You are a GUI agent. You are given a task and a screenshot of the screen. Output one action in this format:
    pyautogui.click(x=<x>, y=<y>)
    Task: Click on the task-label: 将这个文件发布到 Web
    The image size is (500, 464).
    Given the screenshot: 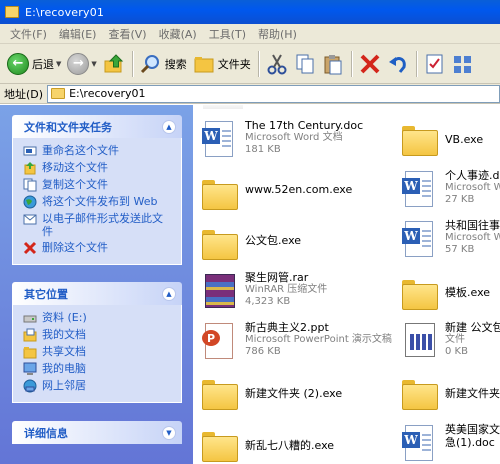 What is the action you would take?
    pyautogui.click(x=100, y=201)
    